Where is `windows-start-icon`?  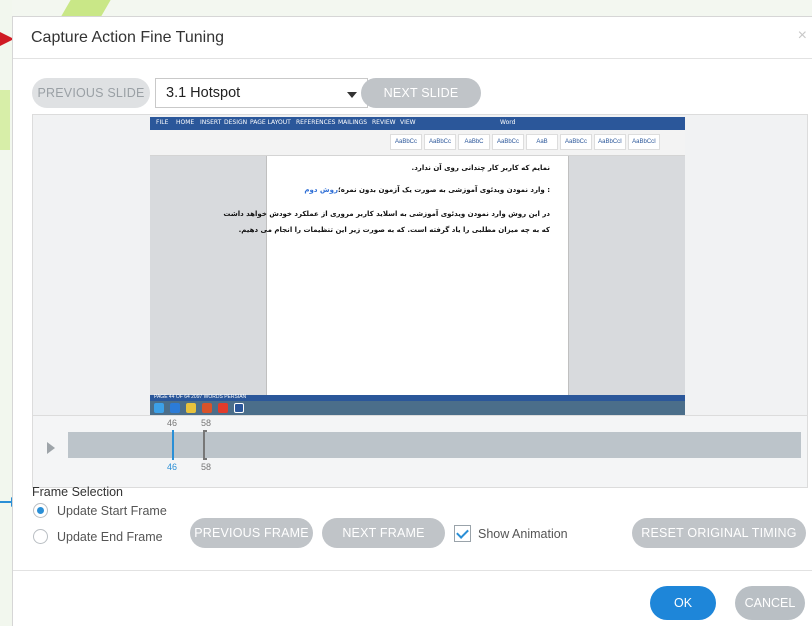 windows-start-icon is located at coordinates (159, 408).